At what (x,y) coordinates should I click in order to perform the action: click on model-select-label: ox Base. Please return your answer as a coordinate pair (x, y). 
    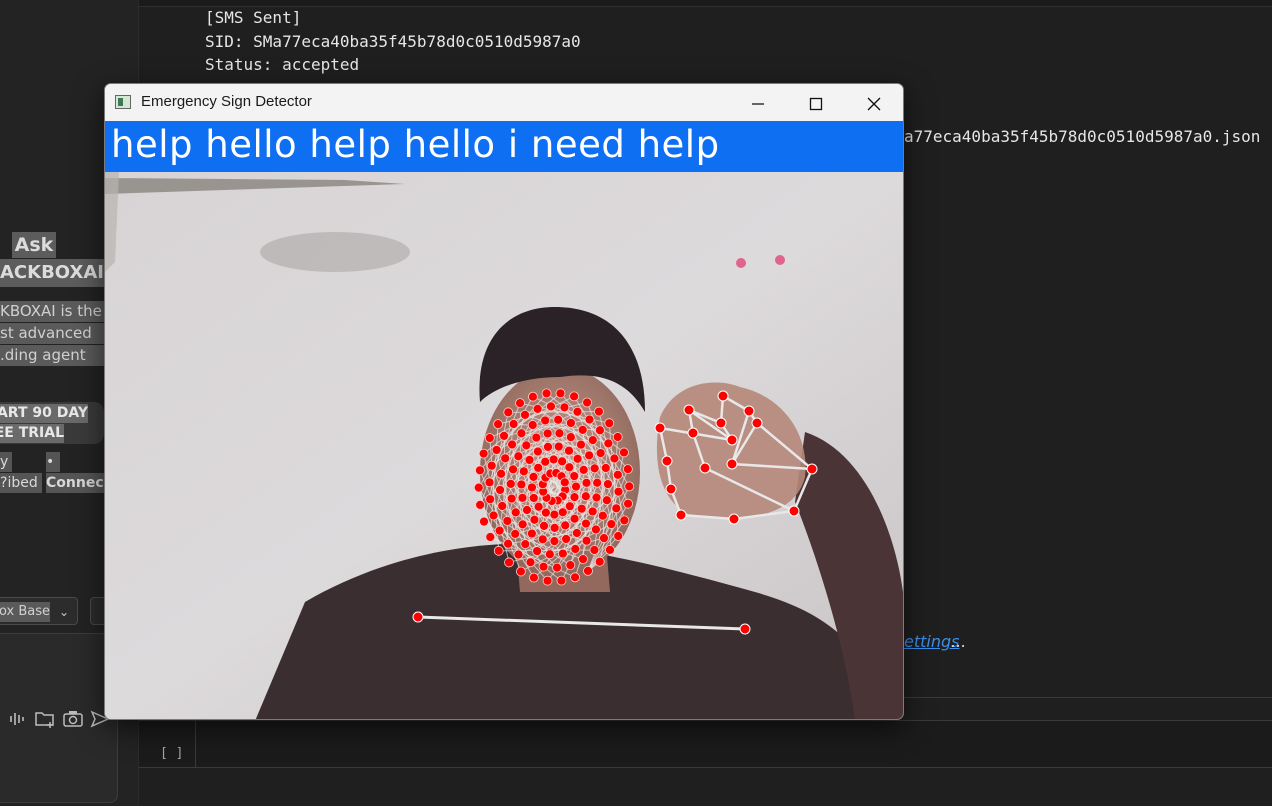
    Looking at the image, I should click on (25, 612).